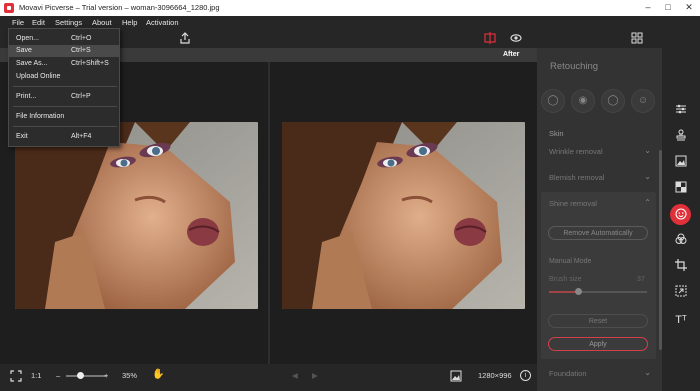  What do you see at coordinates (106, 375) in the screenshot?
I see `zoom-in-icon: +` at bounding box center [106, 375].